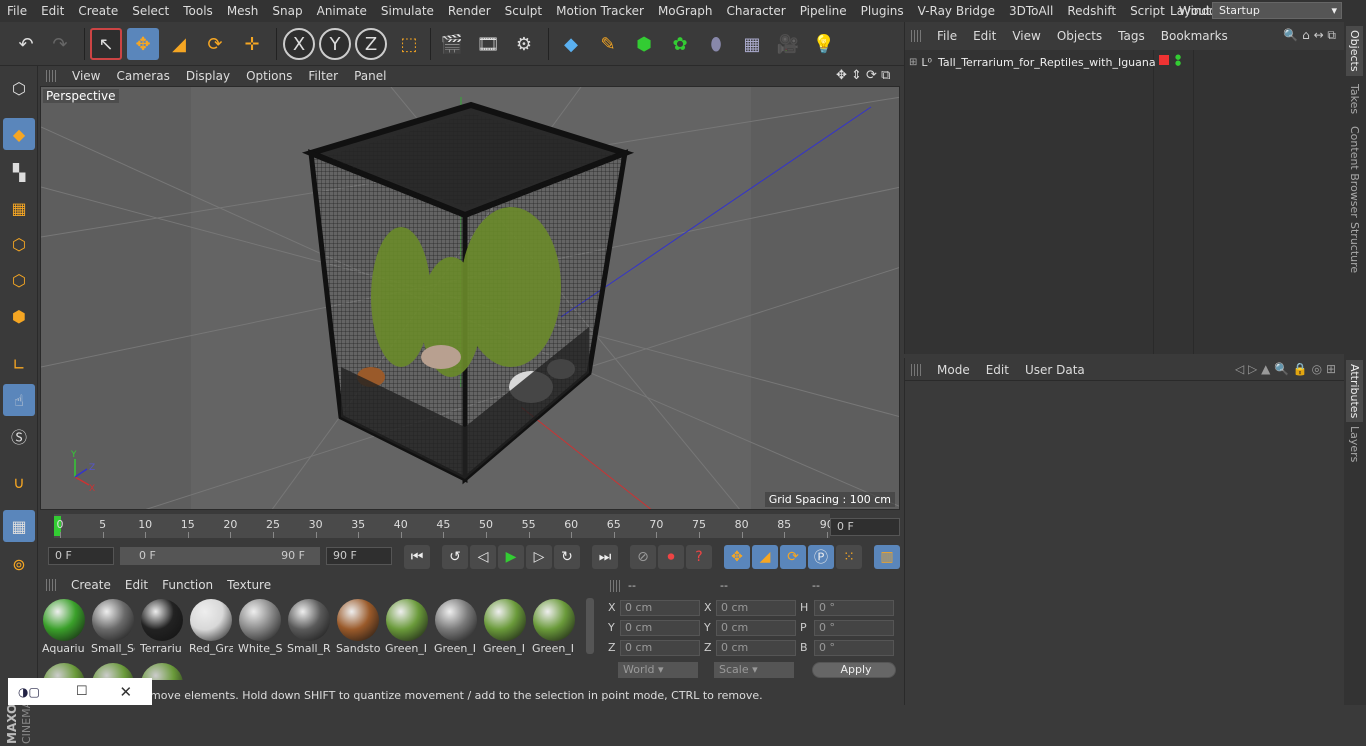  What do you see at coordinates (997, 370) in the screenshot?
I see `attribute-menu-edit: Edit` at bounding box center [997, 370].